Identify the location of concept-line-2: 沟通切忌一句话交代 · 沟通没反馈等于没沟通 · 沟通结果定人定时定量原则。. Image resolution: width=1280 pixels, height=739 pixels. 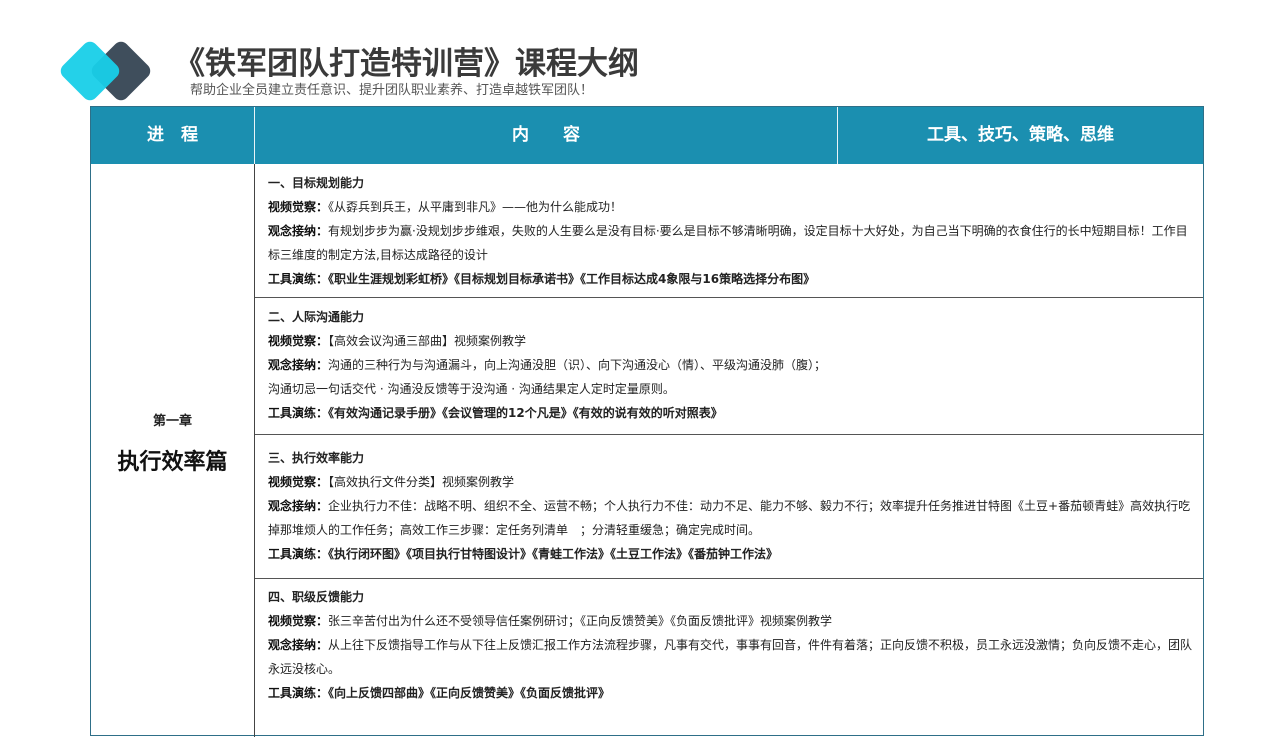
(471, 389).